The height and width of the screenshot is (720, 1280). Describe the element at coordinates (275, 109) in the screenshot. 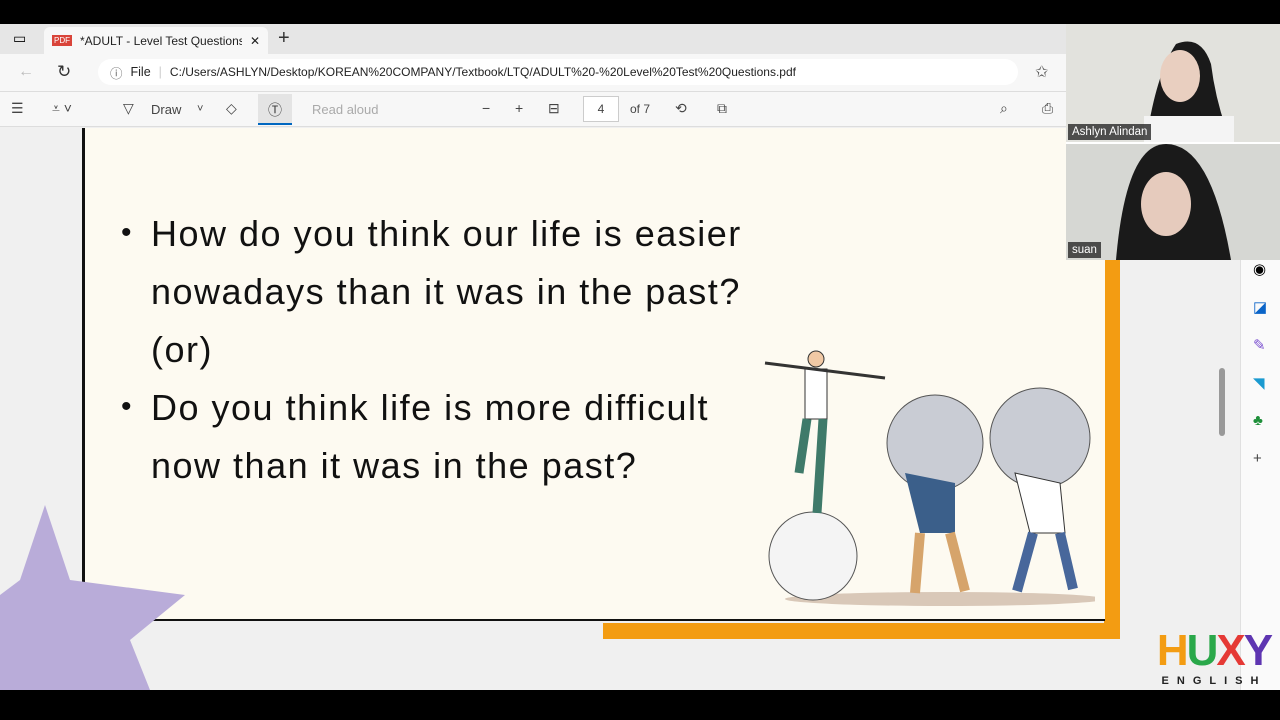

I see `text-icon: Ⓣ` at that location.